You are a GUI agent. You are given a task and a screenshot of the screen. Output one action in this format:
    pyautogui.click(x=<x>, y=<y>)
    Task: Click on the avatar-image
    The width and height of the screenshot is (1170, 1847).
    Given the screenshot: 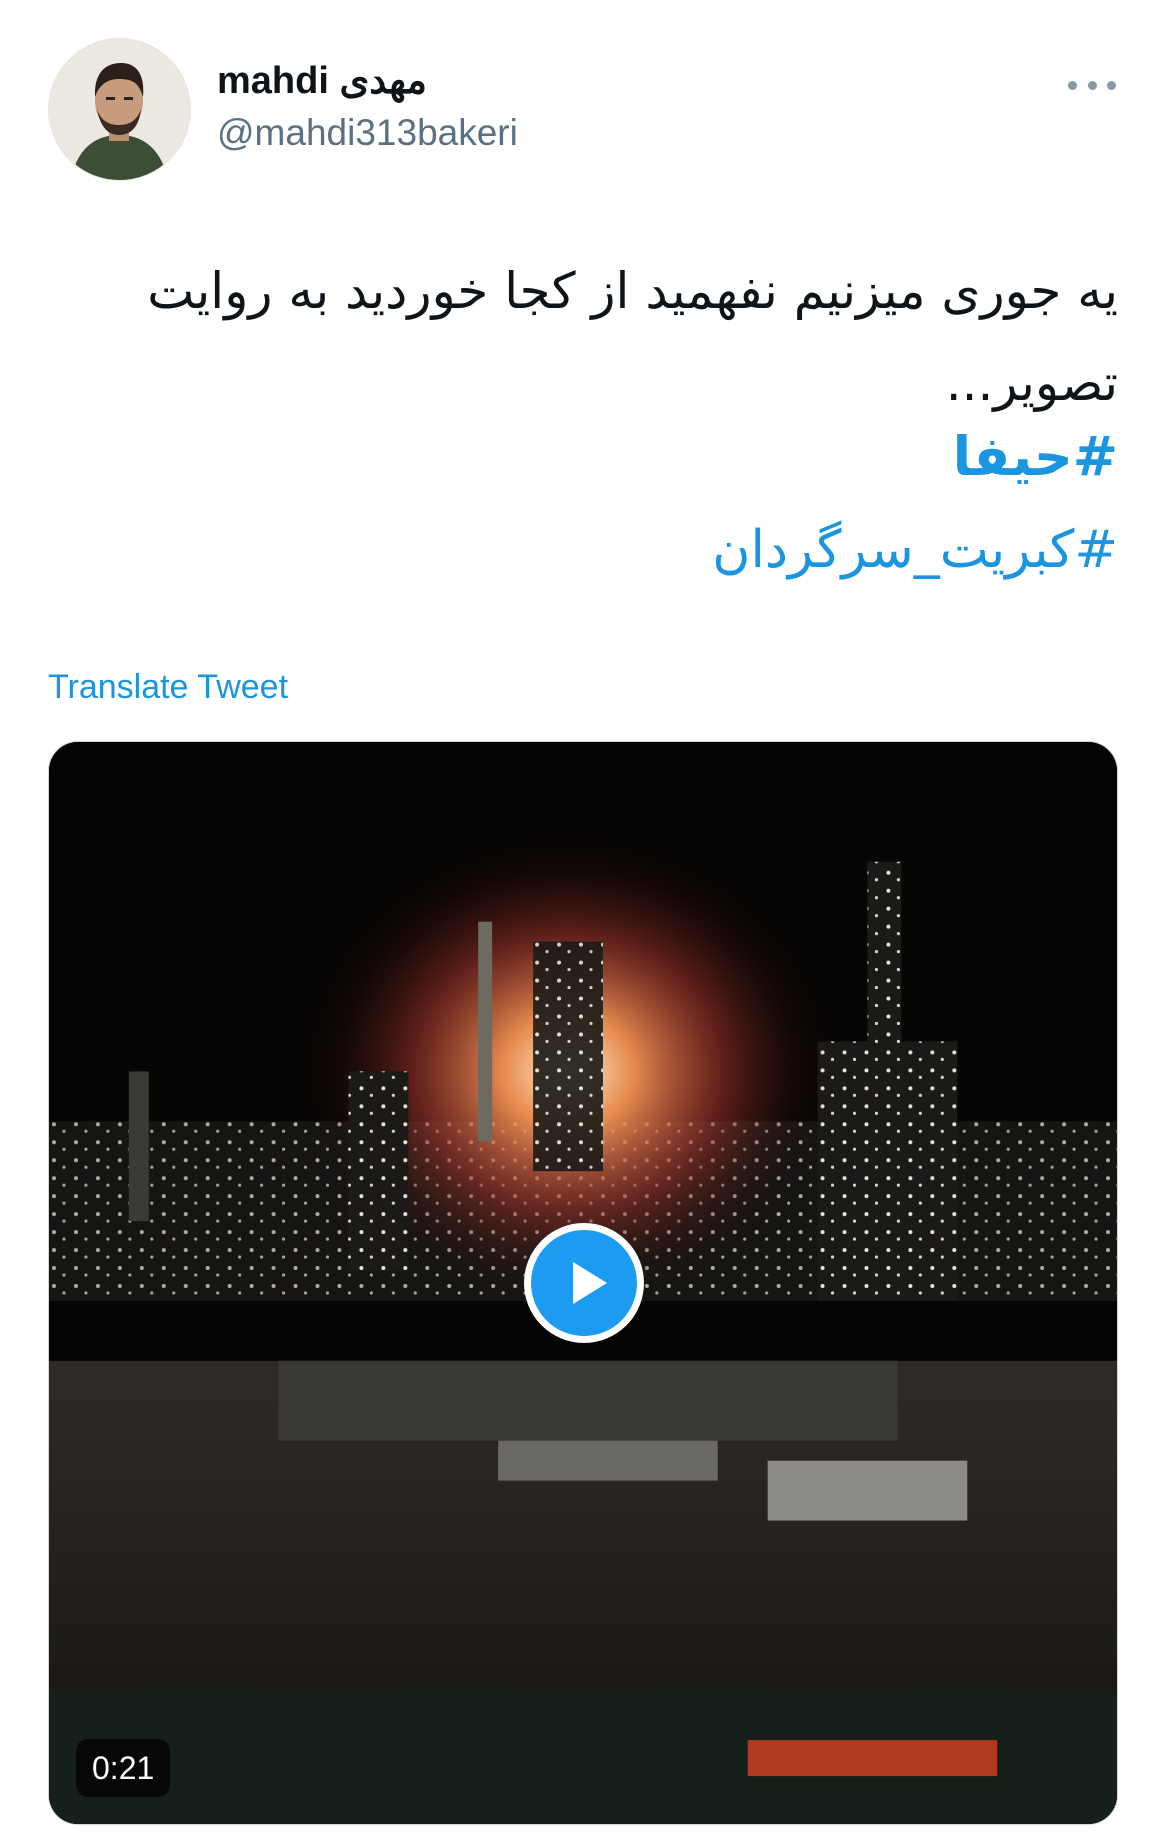 What is the action you would take?
    pyautogui.click(x=119, y=109)
    